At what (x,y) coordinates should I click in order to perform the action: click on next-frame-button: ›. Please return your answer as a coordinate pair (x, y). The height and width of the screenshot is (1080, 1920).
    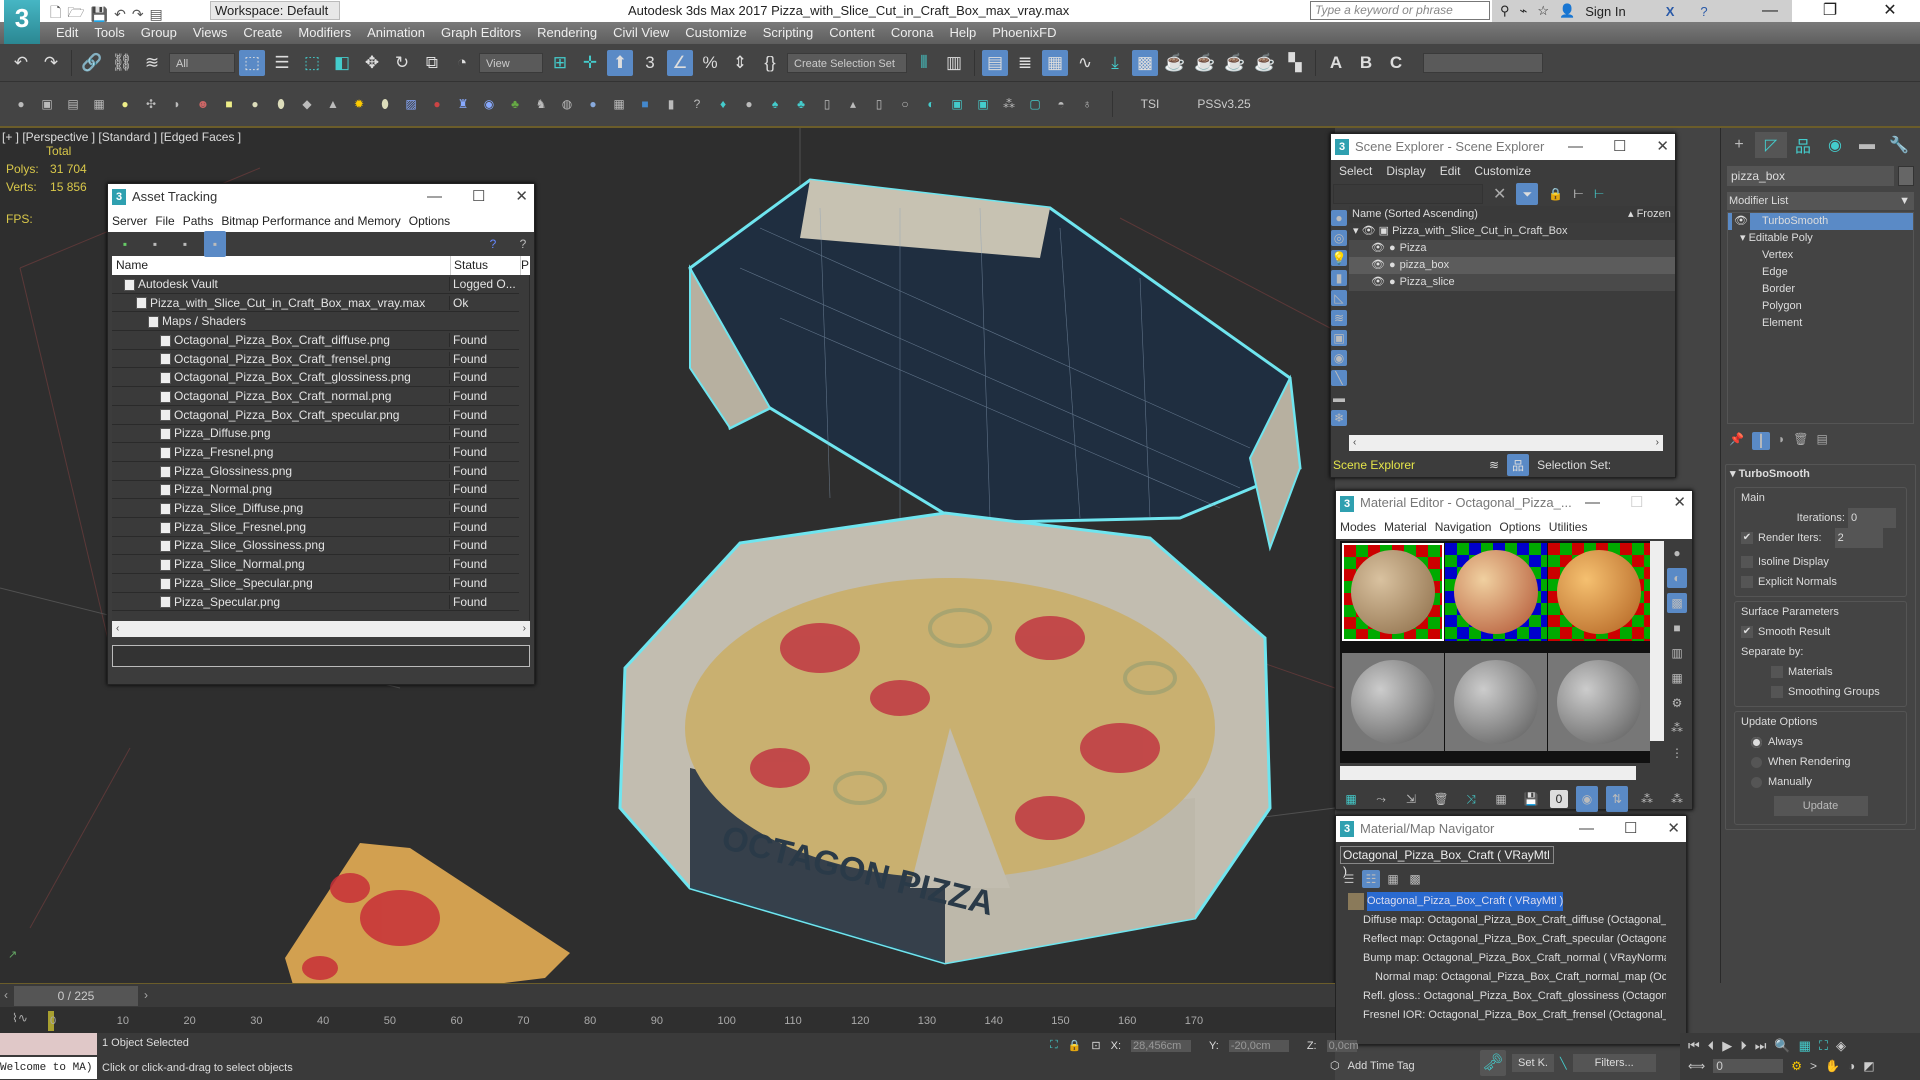
    Looking at the image, I should click on (146, 995).